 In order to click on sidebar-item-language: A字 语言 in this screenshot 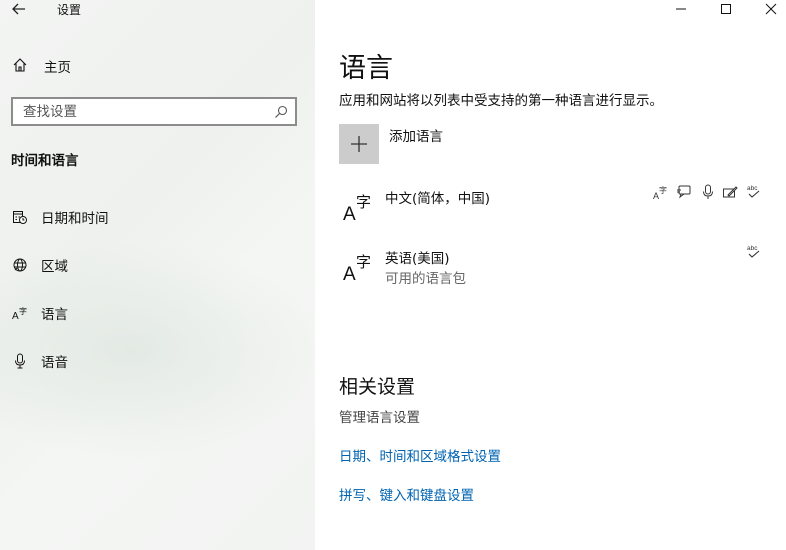, I will do `click(39, 313)`.